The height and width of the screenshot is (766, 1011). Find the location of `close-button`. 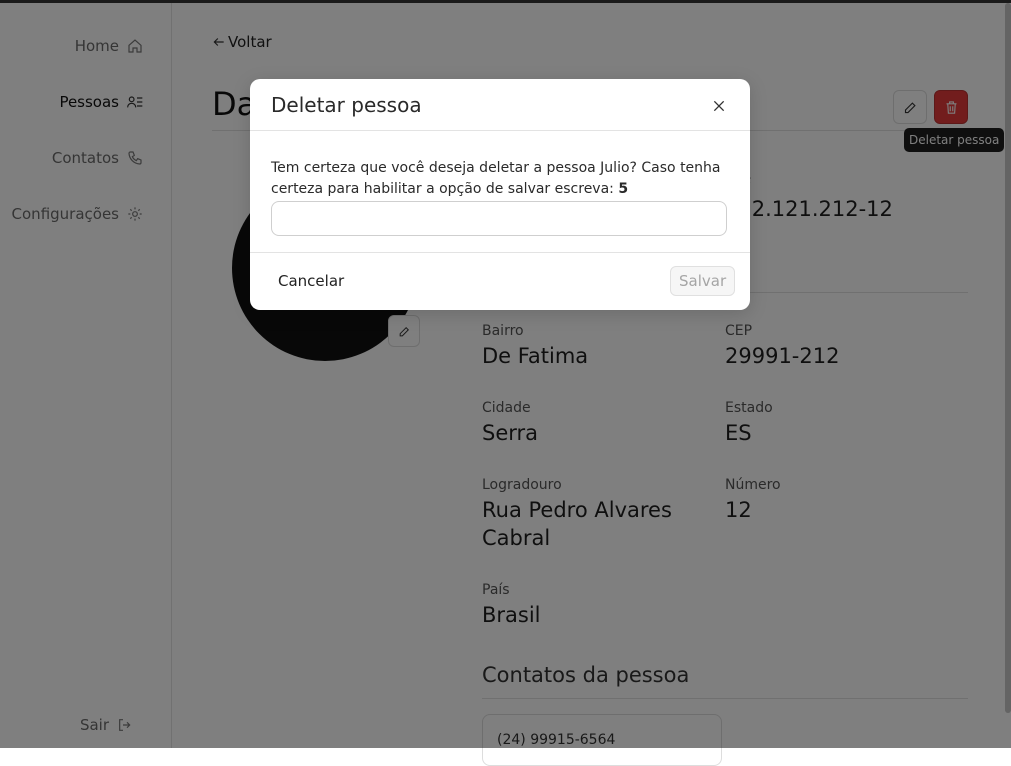

close-button is located at coordinates (719, 106).